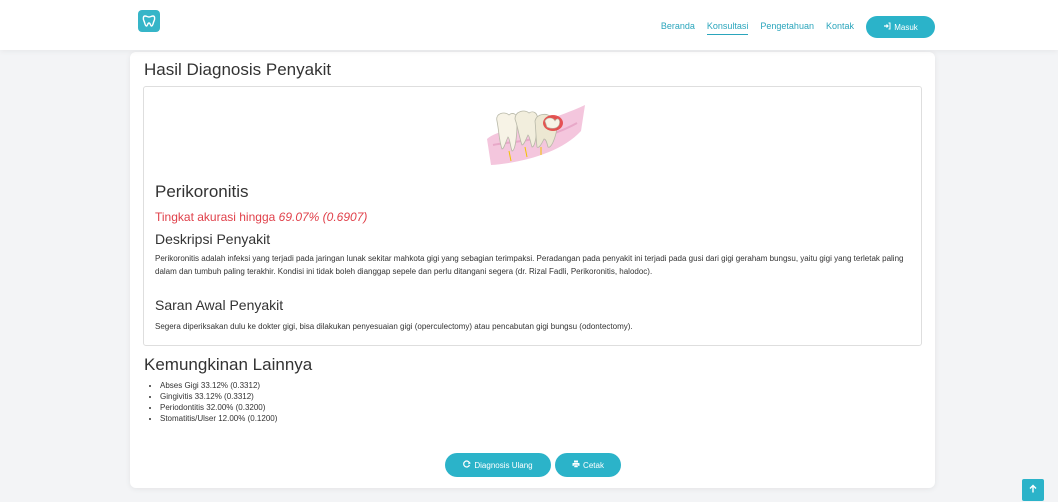 The height and width of the screenshot is (502, 1058). Describe the element at coordinates (202, 191) in the screenshot. I see `disease-name: Perikoronitis` at that location.